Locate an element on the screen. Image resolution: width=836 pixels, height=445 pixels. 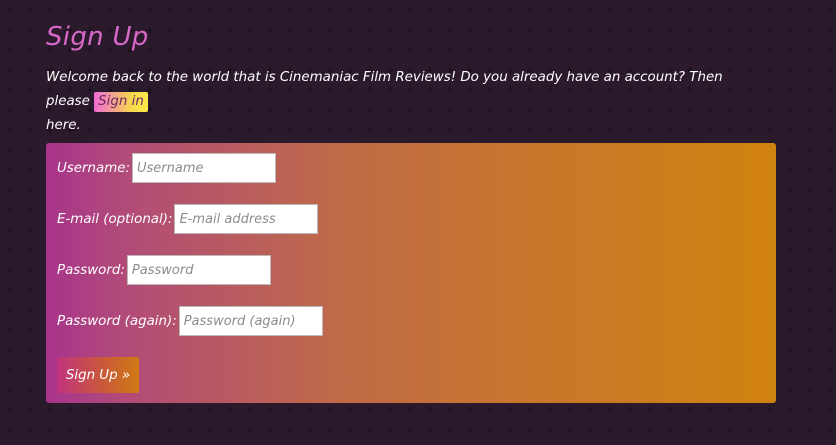
intro-suffix: here. is located at coordinates (63, 125).